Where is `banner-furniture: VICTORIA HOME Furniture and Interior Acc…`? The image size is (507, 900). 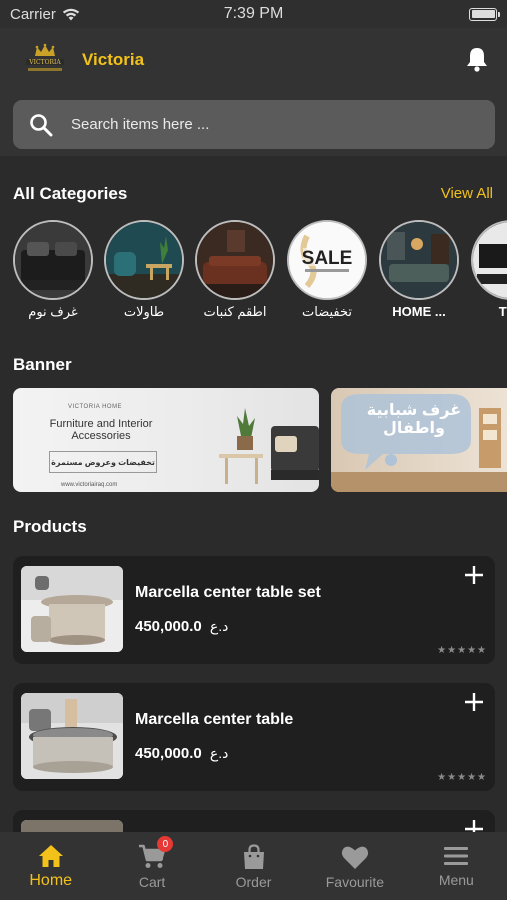 banner-furniture: VICTORIA HOME Furniture and Interior Acc… is located at coordinates (166, 440).